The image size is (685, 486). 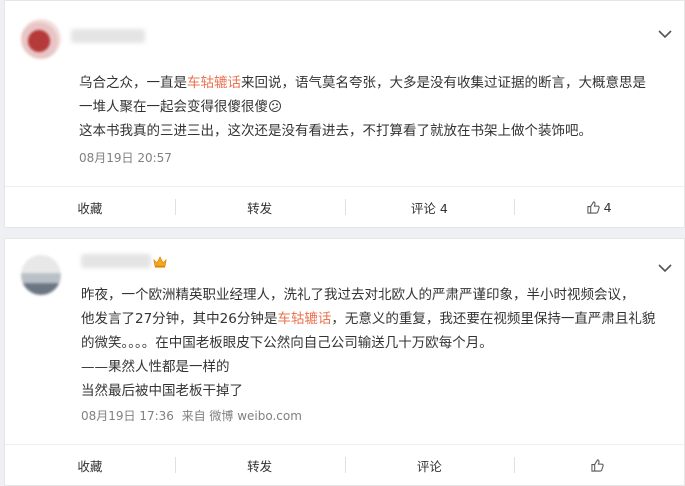 I want to click on comment-line: 当然最后被中国老板干掉了, so click(x=162, y=391).